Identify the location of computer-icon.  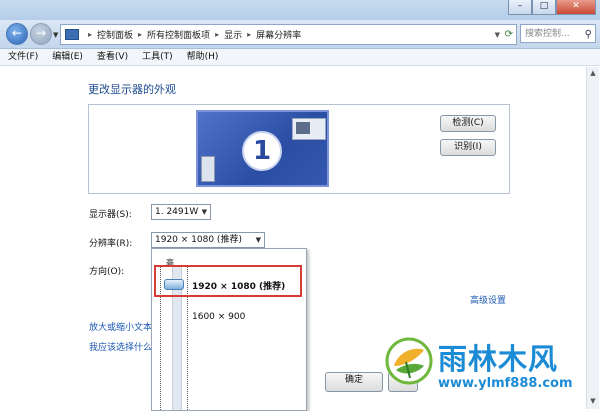
(208, 169).